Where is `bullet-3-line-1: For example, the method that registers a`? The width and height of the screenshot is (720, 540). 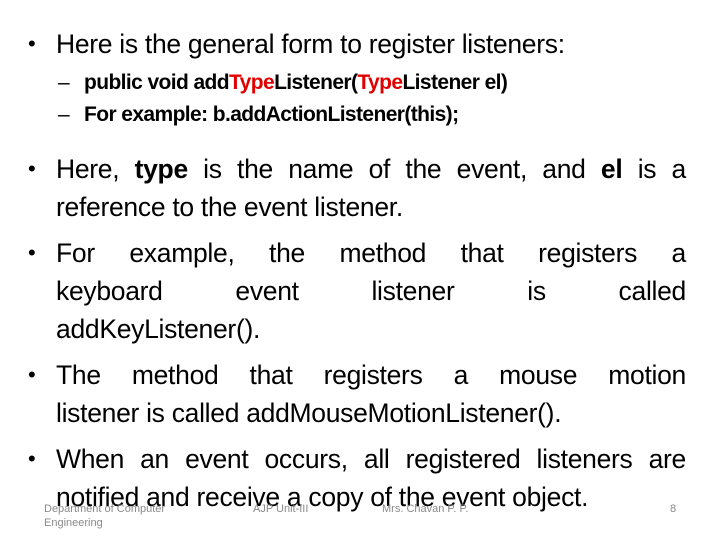
bullet-3-line-1: For example, the method that registers a is located at coordinates (371, 253).